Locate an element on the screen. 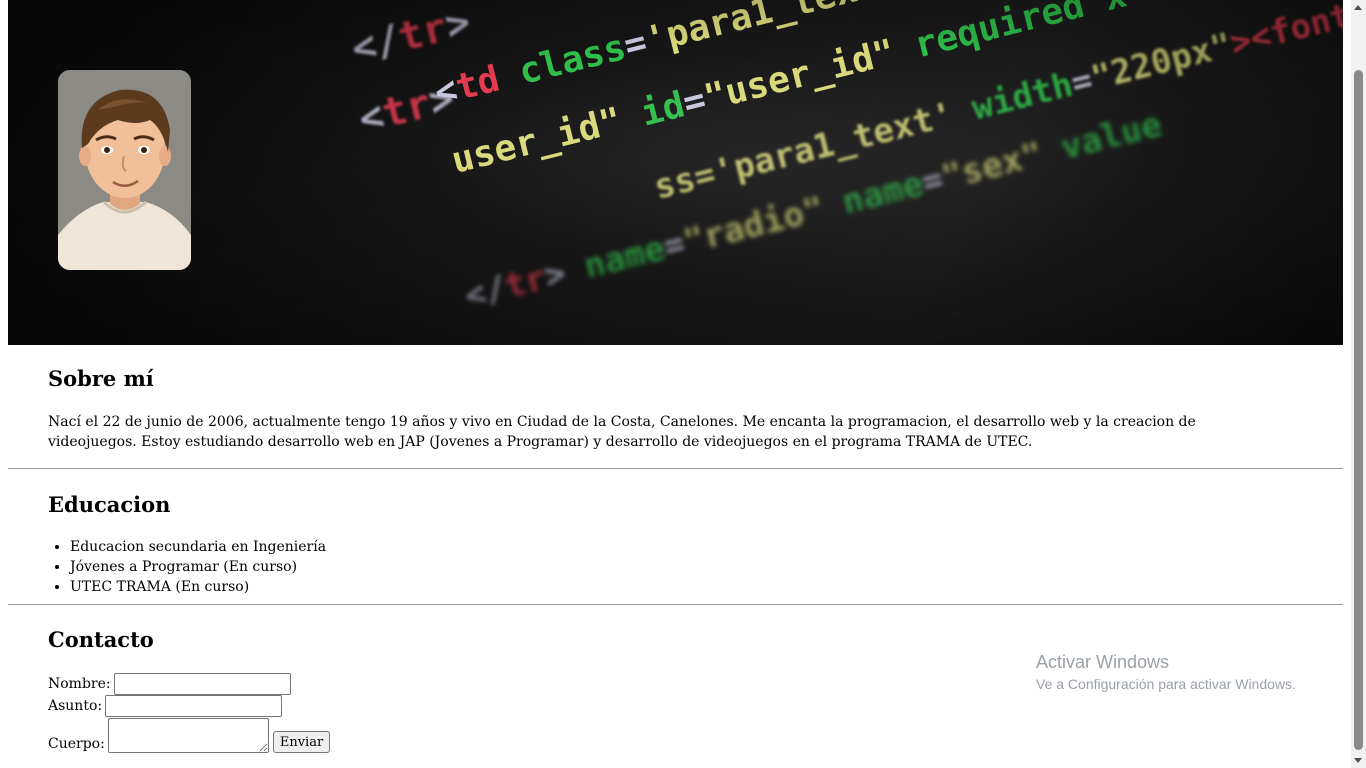  name-label: Nombre: is located at coordinates (79, 684).